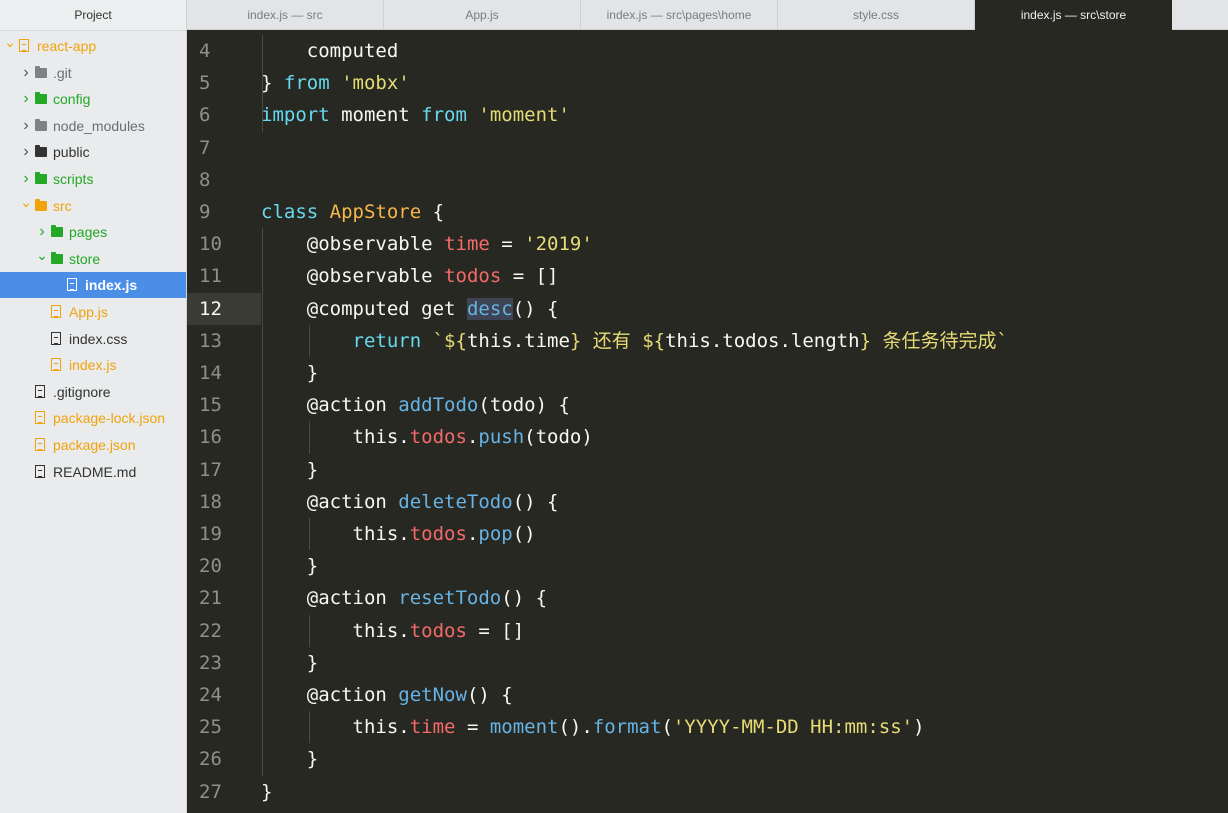 The width and height of the screenshot is (1228, 813). What do you see at coordinates (93, 73) in the screenshot?
I see `tree-item-git: › .git` at bounding box center [93, 73].